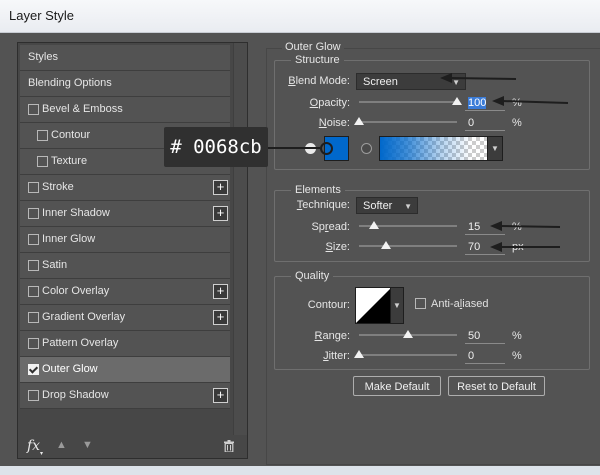 The height and width of the screenshot is (475, 600). I want to click on annotation-arrow-size, so click(525, 247).